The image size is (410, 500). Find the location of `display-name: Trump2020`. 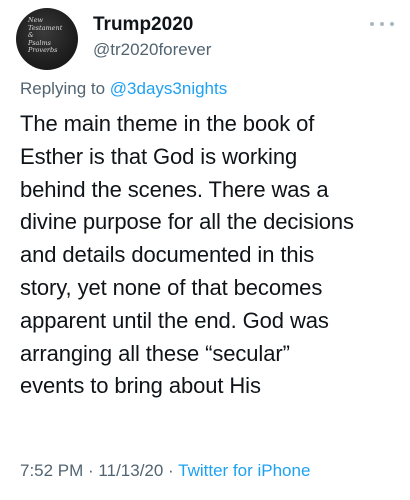

display-name: Trump2020 is located at coordinates (143, 25).